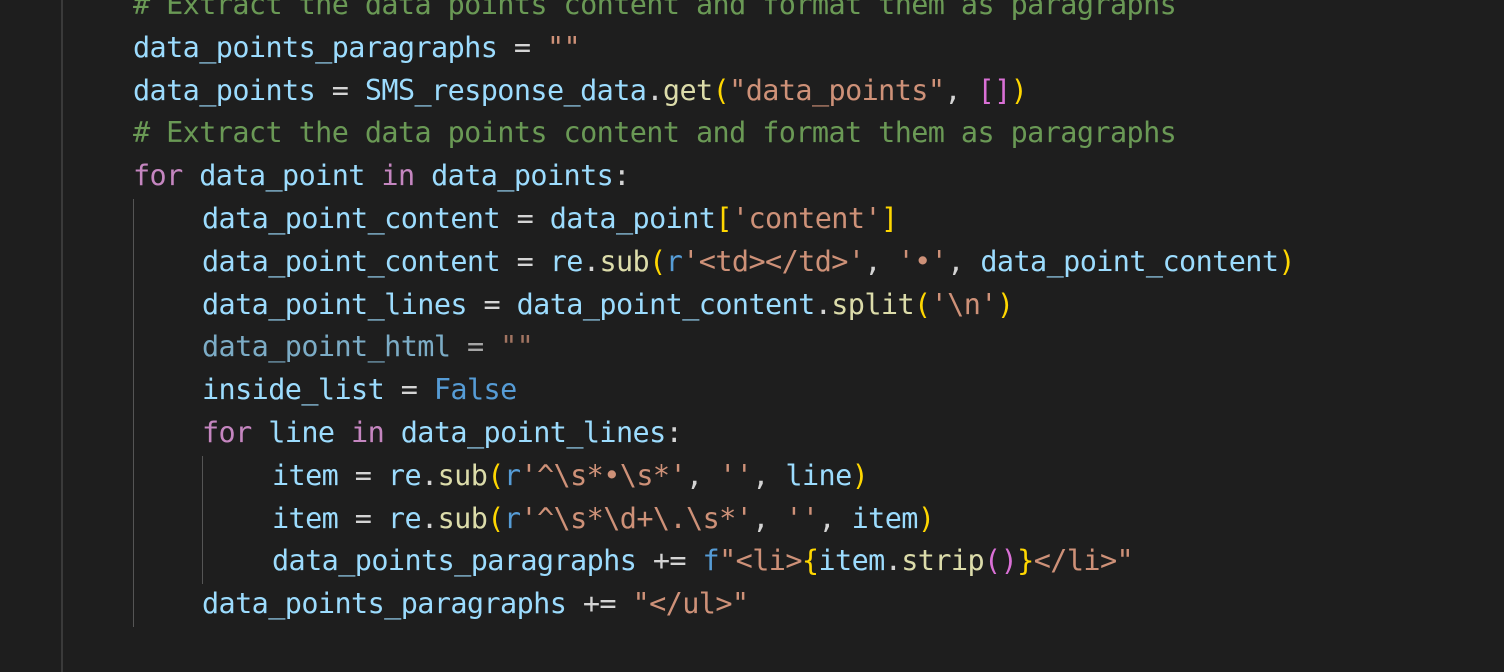  What do you see at coordinates (922, 261) in the screenshot?
I see `code-token-str: '•'` at bounding box center [922, 261].